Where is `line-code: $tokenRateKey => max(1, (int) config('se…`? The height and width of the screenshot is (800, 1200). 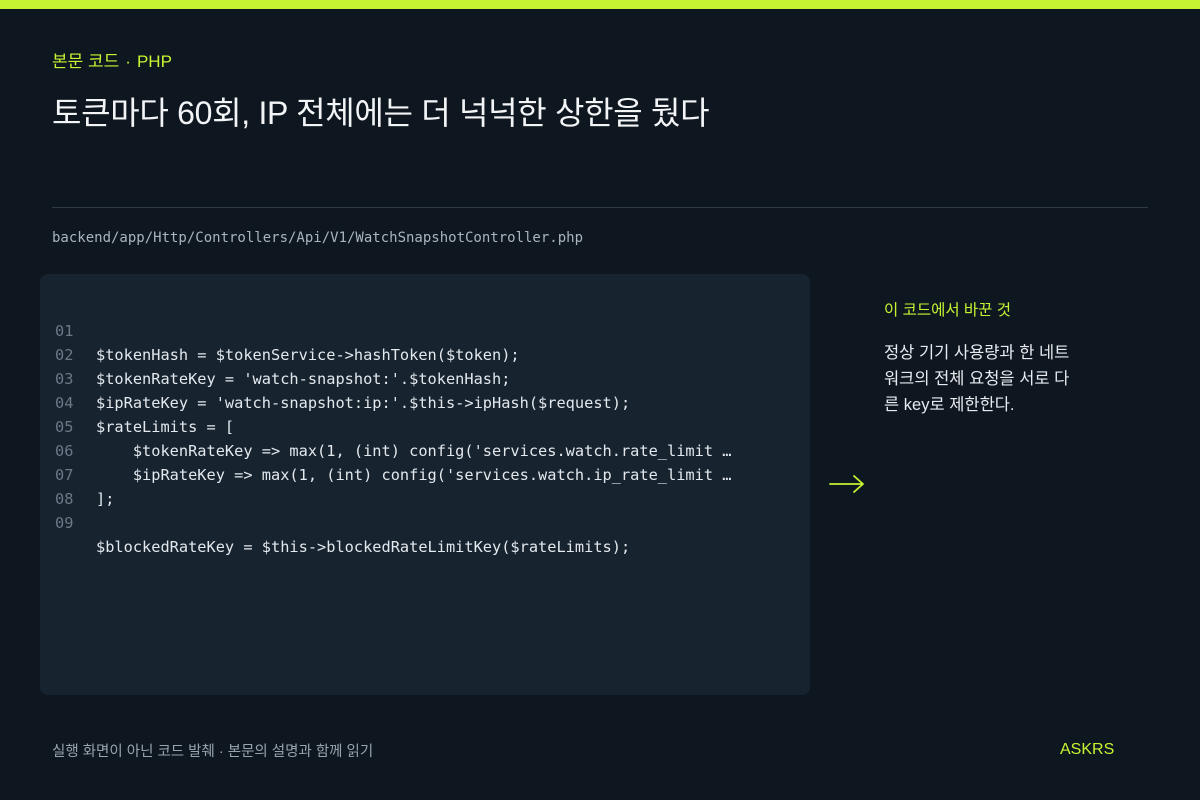
line-code: $tokenRateKey => max(1, (int) config('se… is located at coordinates (414, 451).